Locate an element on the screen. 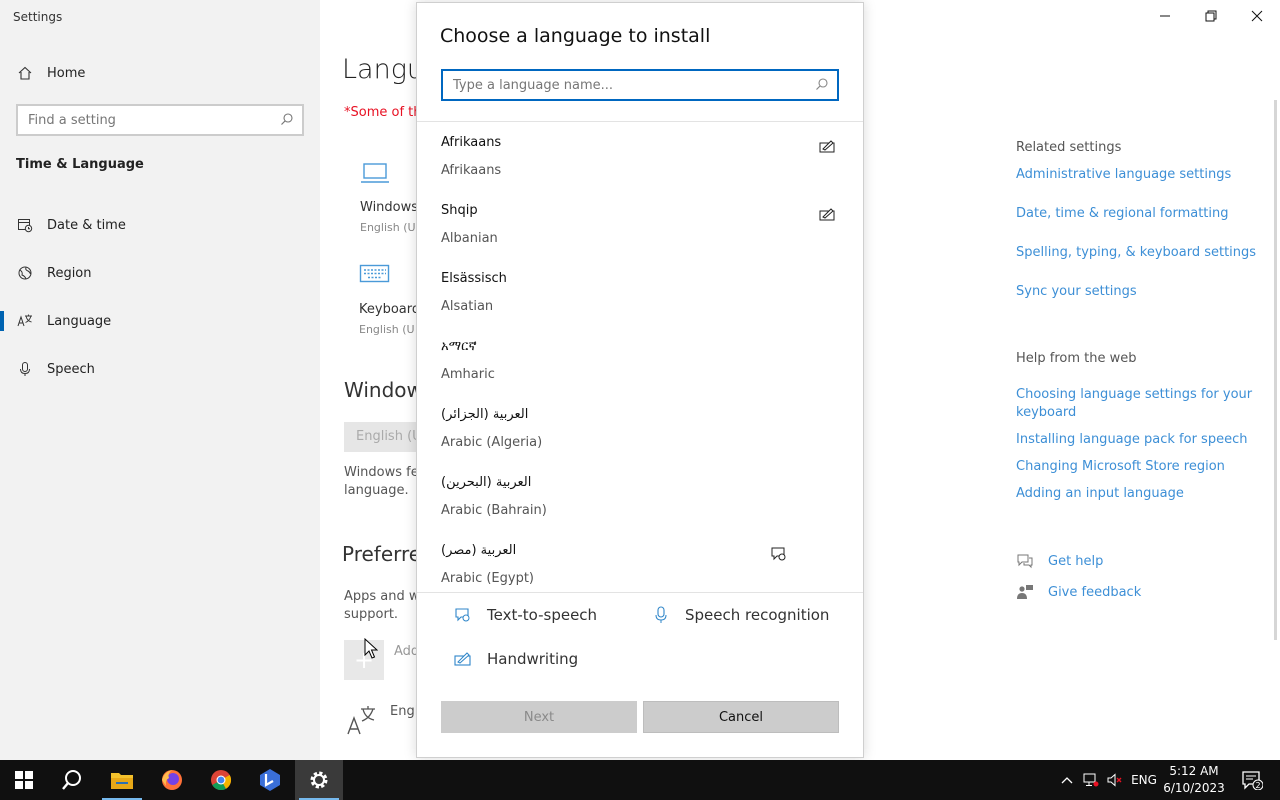 This screenshot has height=800, width=1280. give-feedback-label: Give feedback is located at coordinates (1095, 592).